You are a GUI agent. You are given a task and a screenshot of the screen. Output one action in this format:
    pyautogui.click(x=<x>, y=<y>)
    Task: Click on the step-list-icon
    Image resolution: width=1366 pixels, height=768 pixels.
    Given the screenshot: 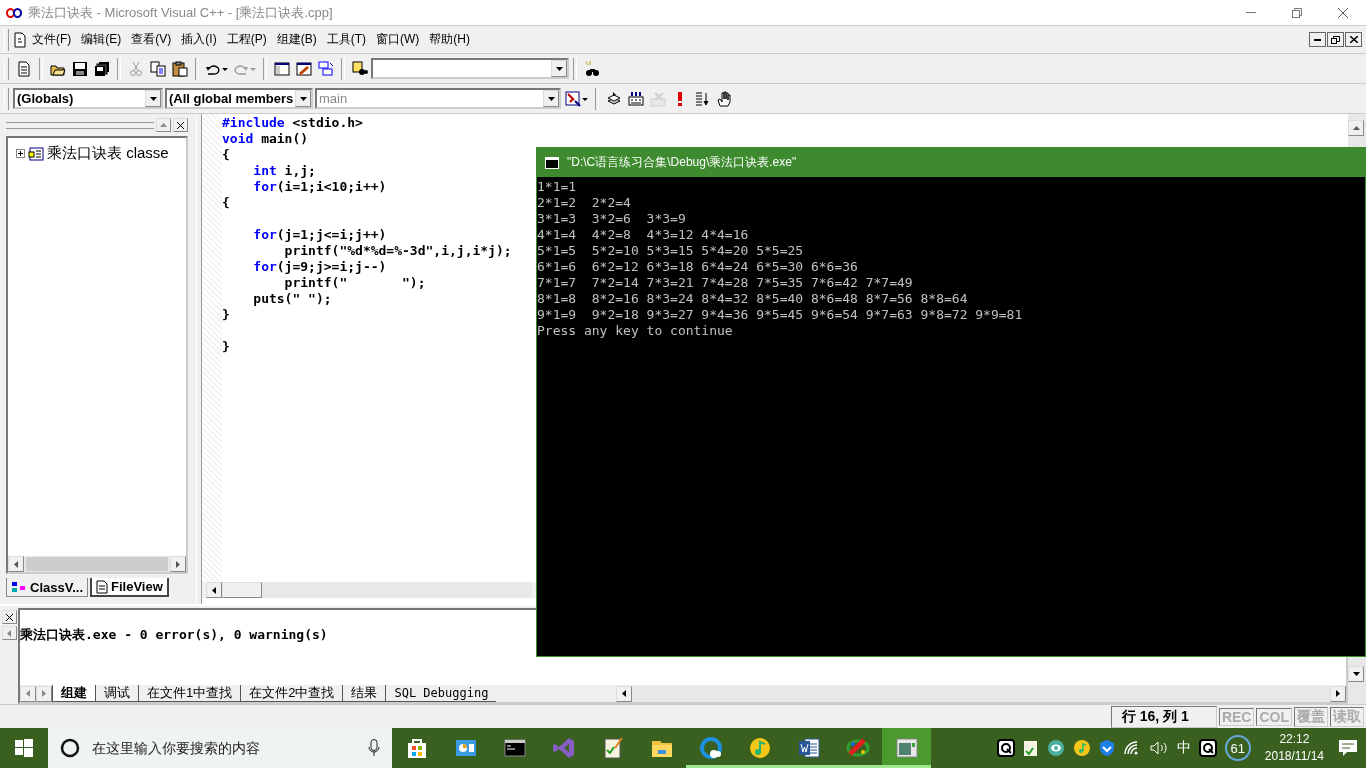 What is the action you would take?
    pyautogui.click(x=702, y=98)
    